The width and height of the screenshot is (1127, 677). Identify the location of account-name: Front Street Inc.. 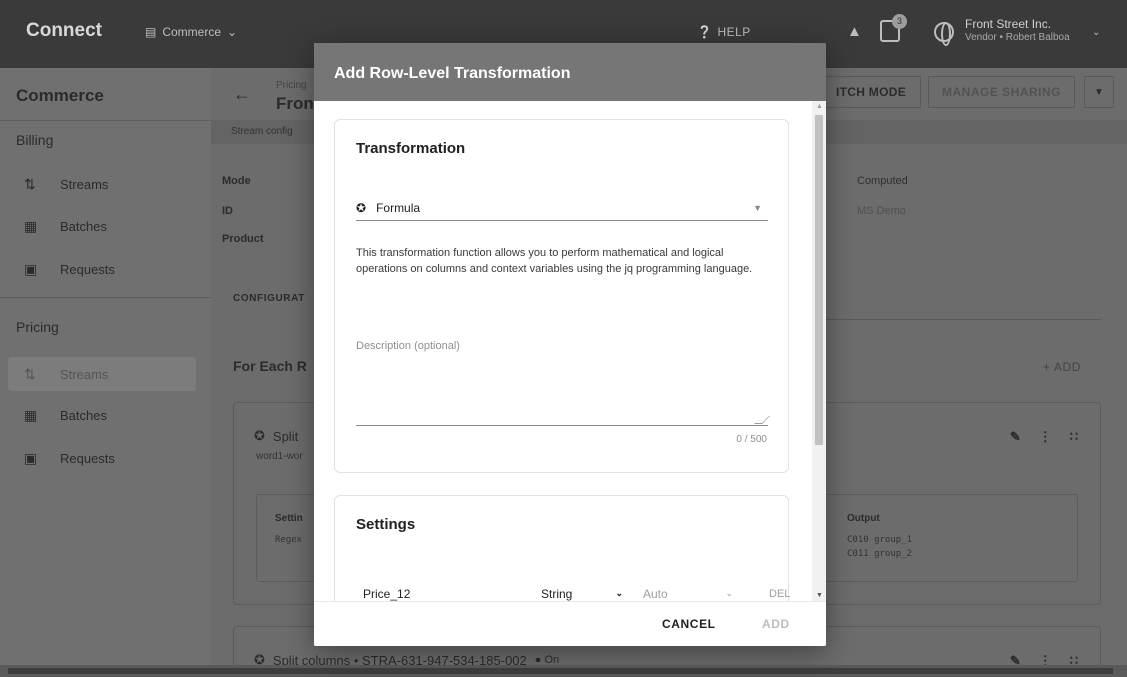
(1008, 24).